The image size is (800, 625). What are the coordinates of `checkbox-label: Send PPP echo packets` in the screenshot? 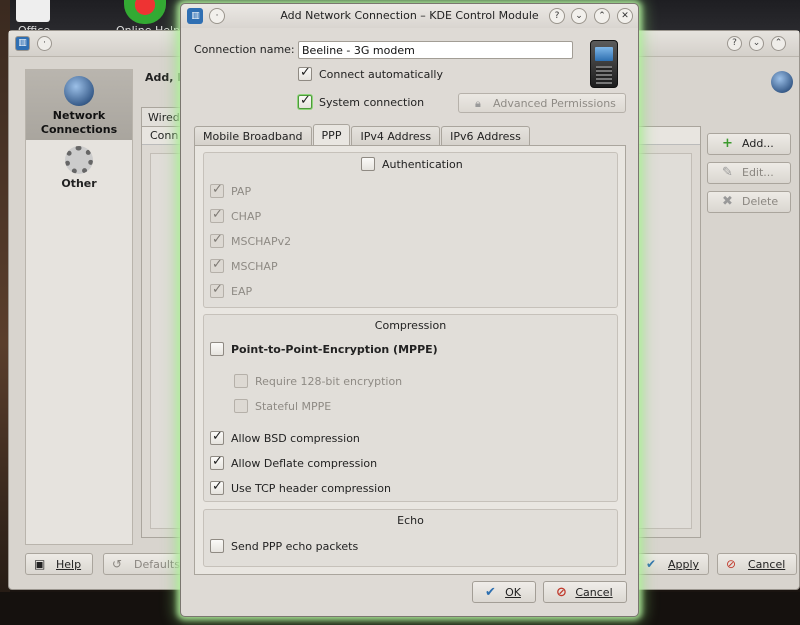 It's located at (295, 546).